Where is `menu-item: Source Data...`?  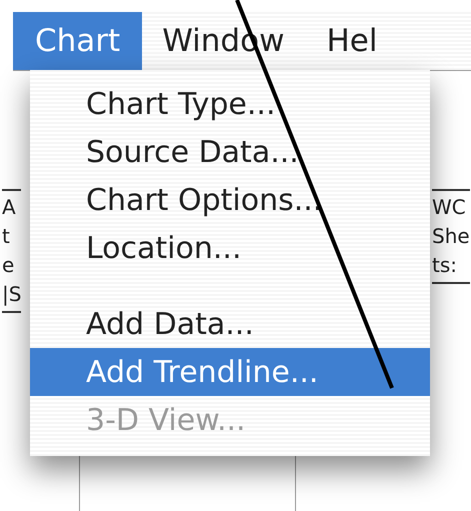
menu-item: Source Data... is located at coordinates (230, 152).